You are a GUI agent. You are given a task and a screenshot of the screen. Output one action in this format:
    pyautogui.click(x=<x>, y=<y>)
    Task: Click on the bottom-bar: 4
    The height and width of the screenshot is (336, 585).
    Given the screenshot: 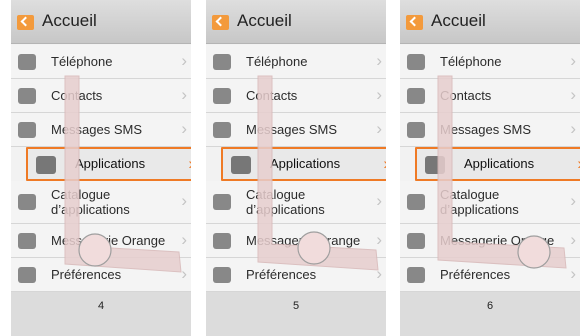 What is the action you would take?
    pyautogui.click(x=101, y=314)
    